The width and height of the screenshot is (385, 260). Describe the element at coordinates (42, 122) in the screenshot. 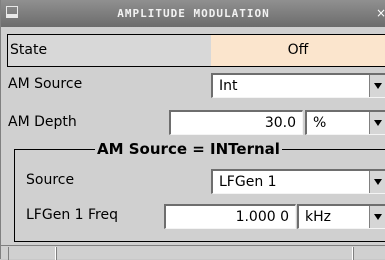

I see `am-depth-label: AM Depth` at that location.